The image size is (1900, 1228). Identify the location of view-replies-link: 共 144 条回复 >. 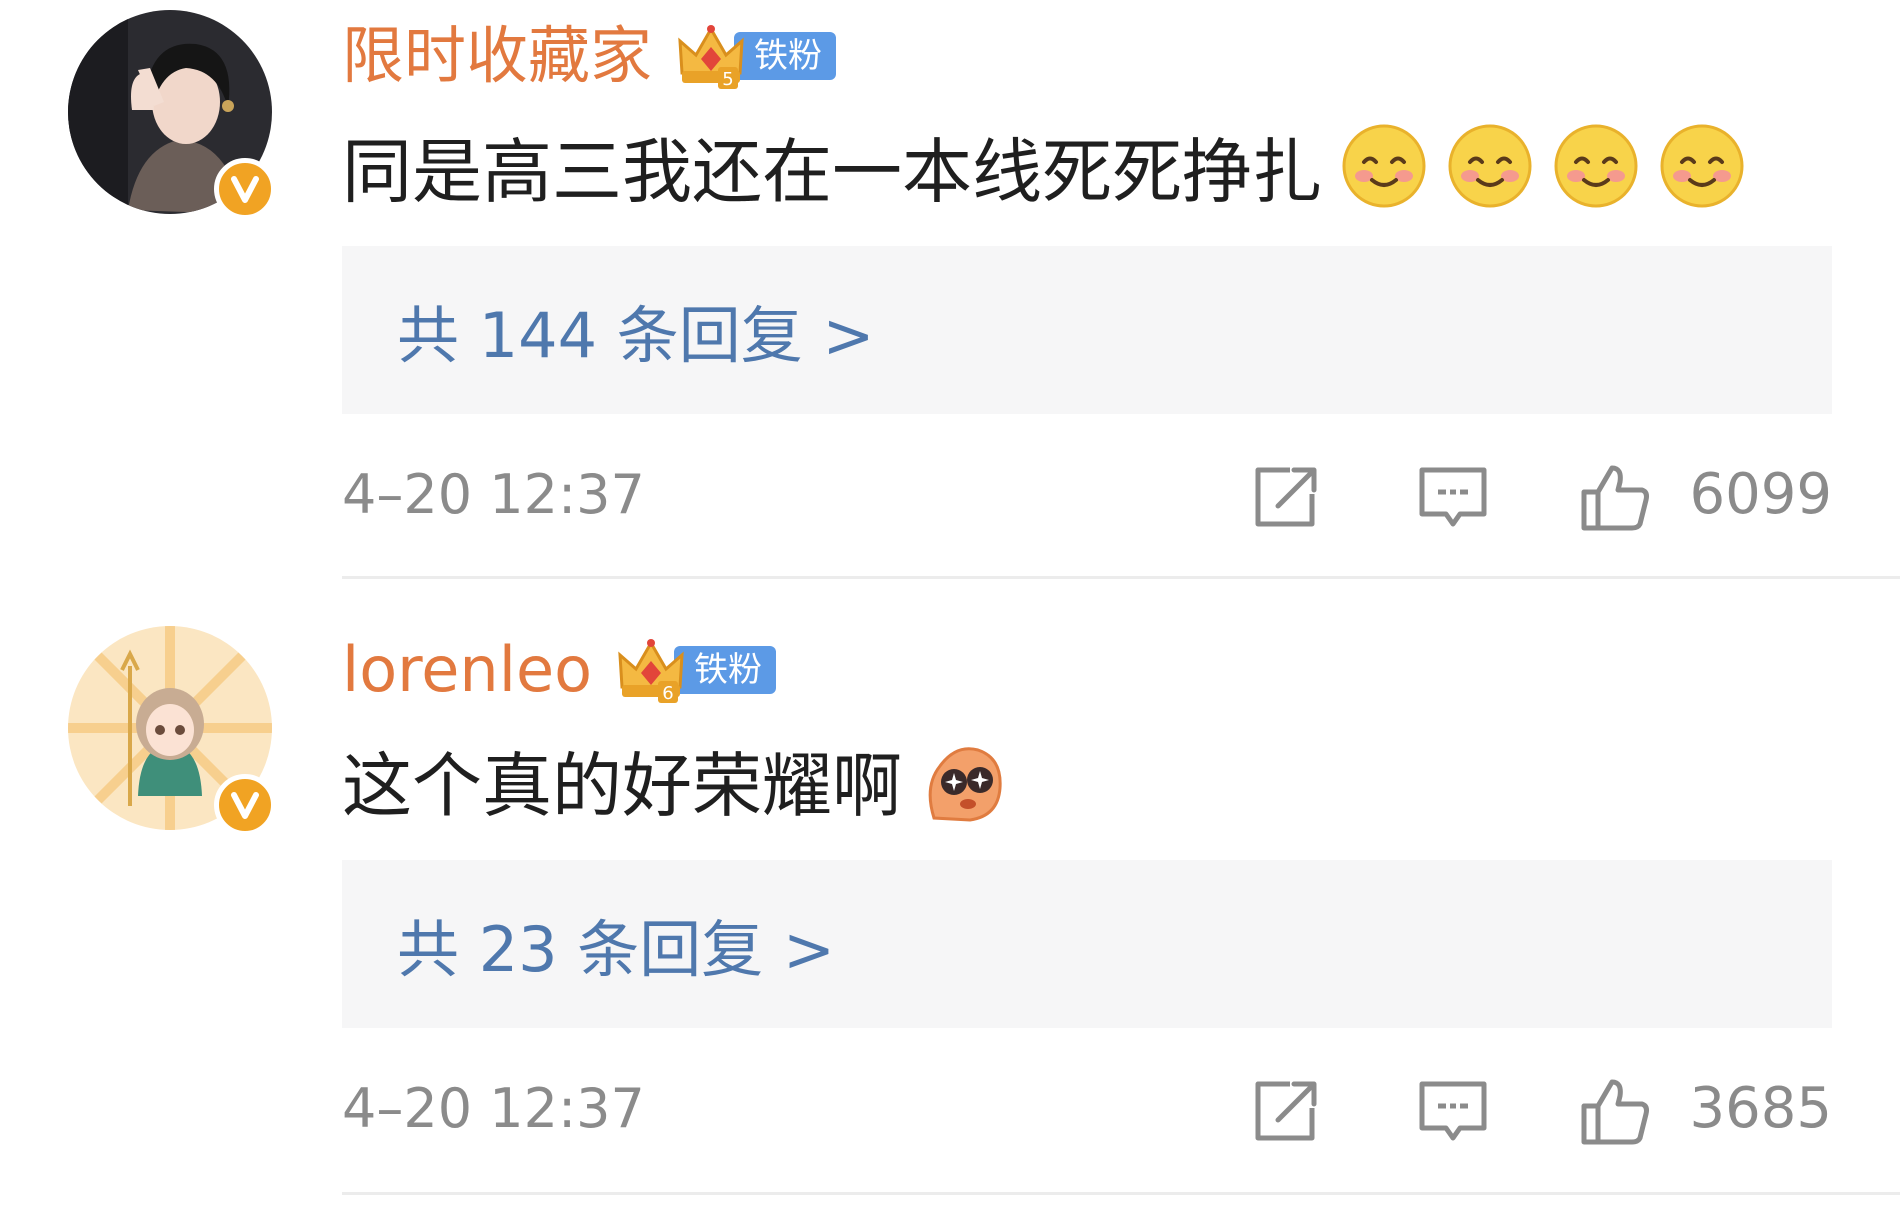
(635, 330).